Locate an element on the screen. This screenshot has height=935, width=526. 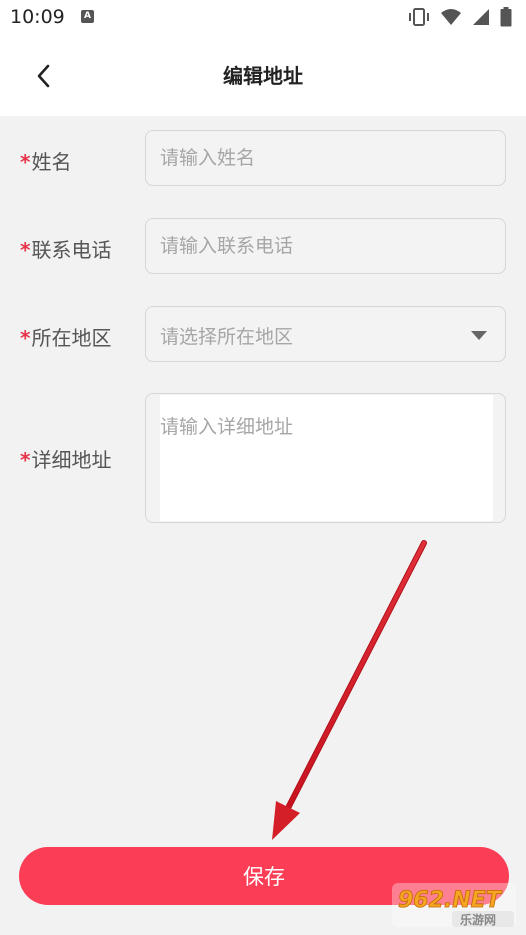
name-label: *姓名 is located at coordinates (45, 160).